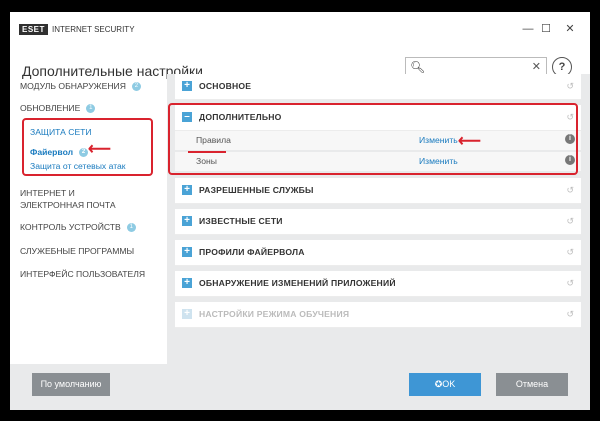 Image resolution: width=600 pixels, height=421 pixels. Describe the element at coordinates (73, 86) in the screenshot. I see `sidebar-item-label: МОДУЛЬ ОБНАРУЖЕНИЯ` at that location.